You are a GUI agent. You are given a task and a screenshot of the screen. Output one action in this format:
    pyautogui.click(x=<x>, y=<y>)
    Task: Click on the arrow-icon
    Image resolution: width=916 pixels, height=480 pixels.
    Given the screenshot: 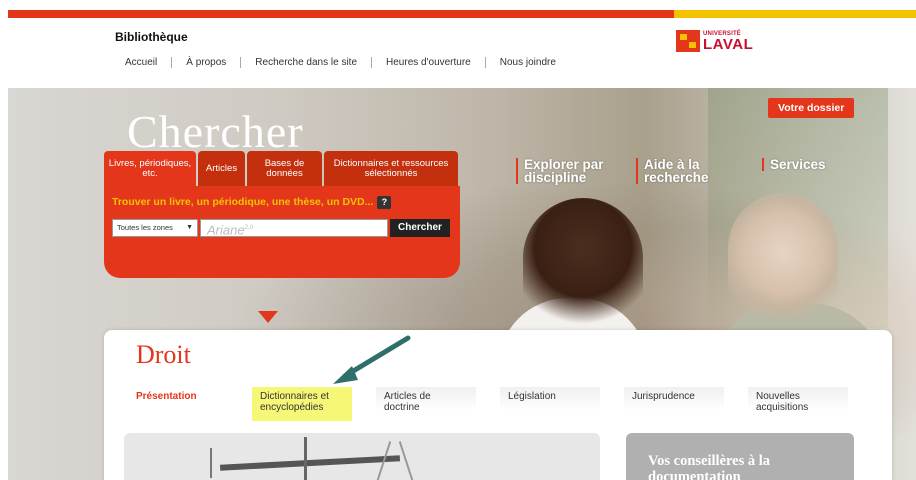 What is the action you would take?
    pyautogui.click(x=372, y=359)
    